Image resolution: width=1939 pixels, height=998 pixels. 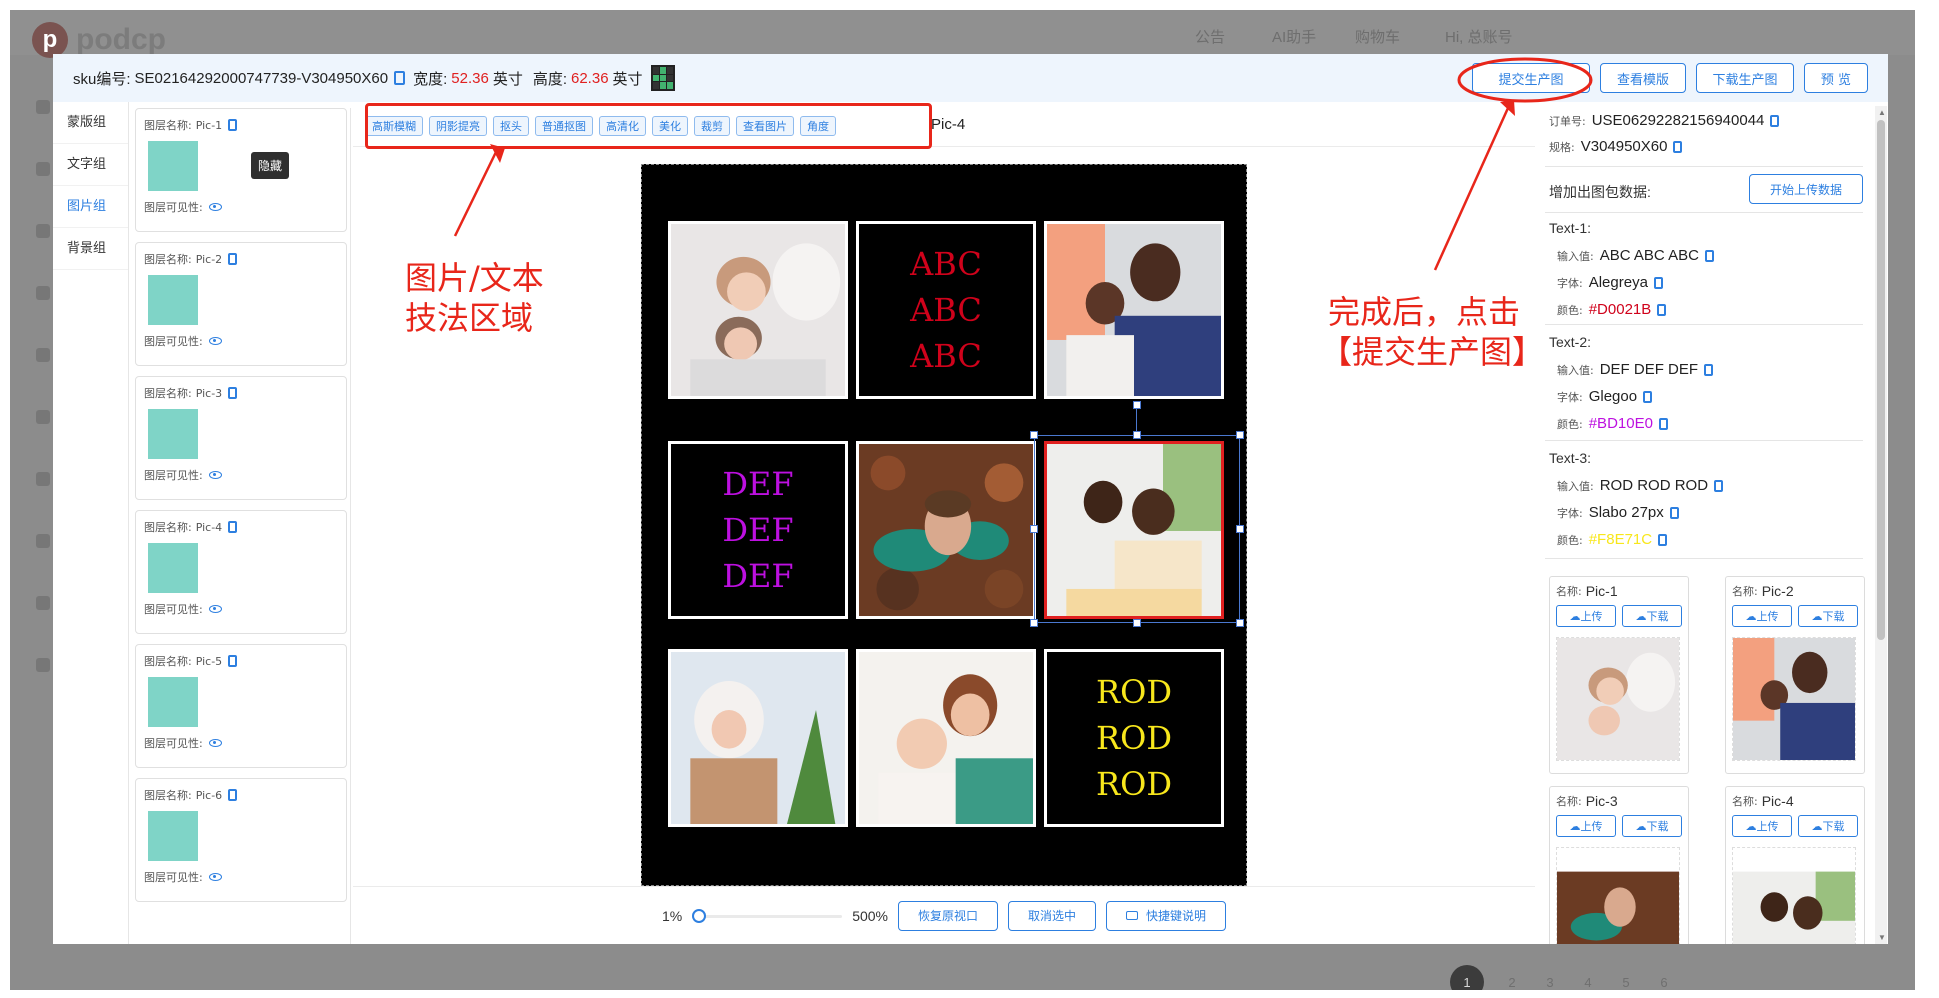 I want to click on annotation-submit: 完成后，点击 【提交生产图】, so click(x=1432, y=332).